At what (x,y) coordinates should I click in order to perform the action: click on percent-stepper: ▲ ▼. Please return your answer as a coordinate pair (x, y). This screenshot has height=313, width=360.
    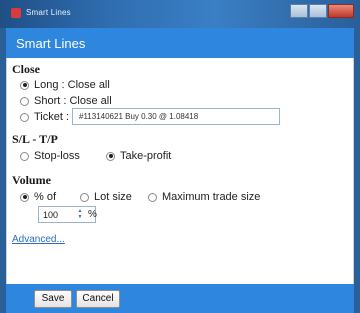
    Looking at the image, I should click on (80, 214).